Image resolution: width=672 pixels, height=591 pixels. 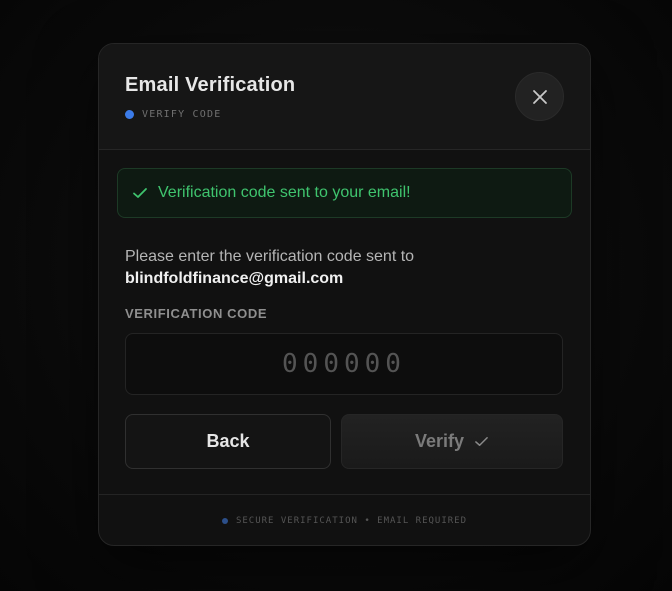 I want to click on verification-code-input, so click(x=344, y=364).